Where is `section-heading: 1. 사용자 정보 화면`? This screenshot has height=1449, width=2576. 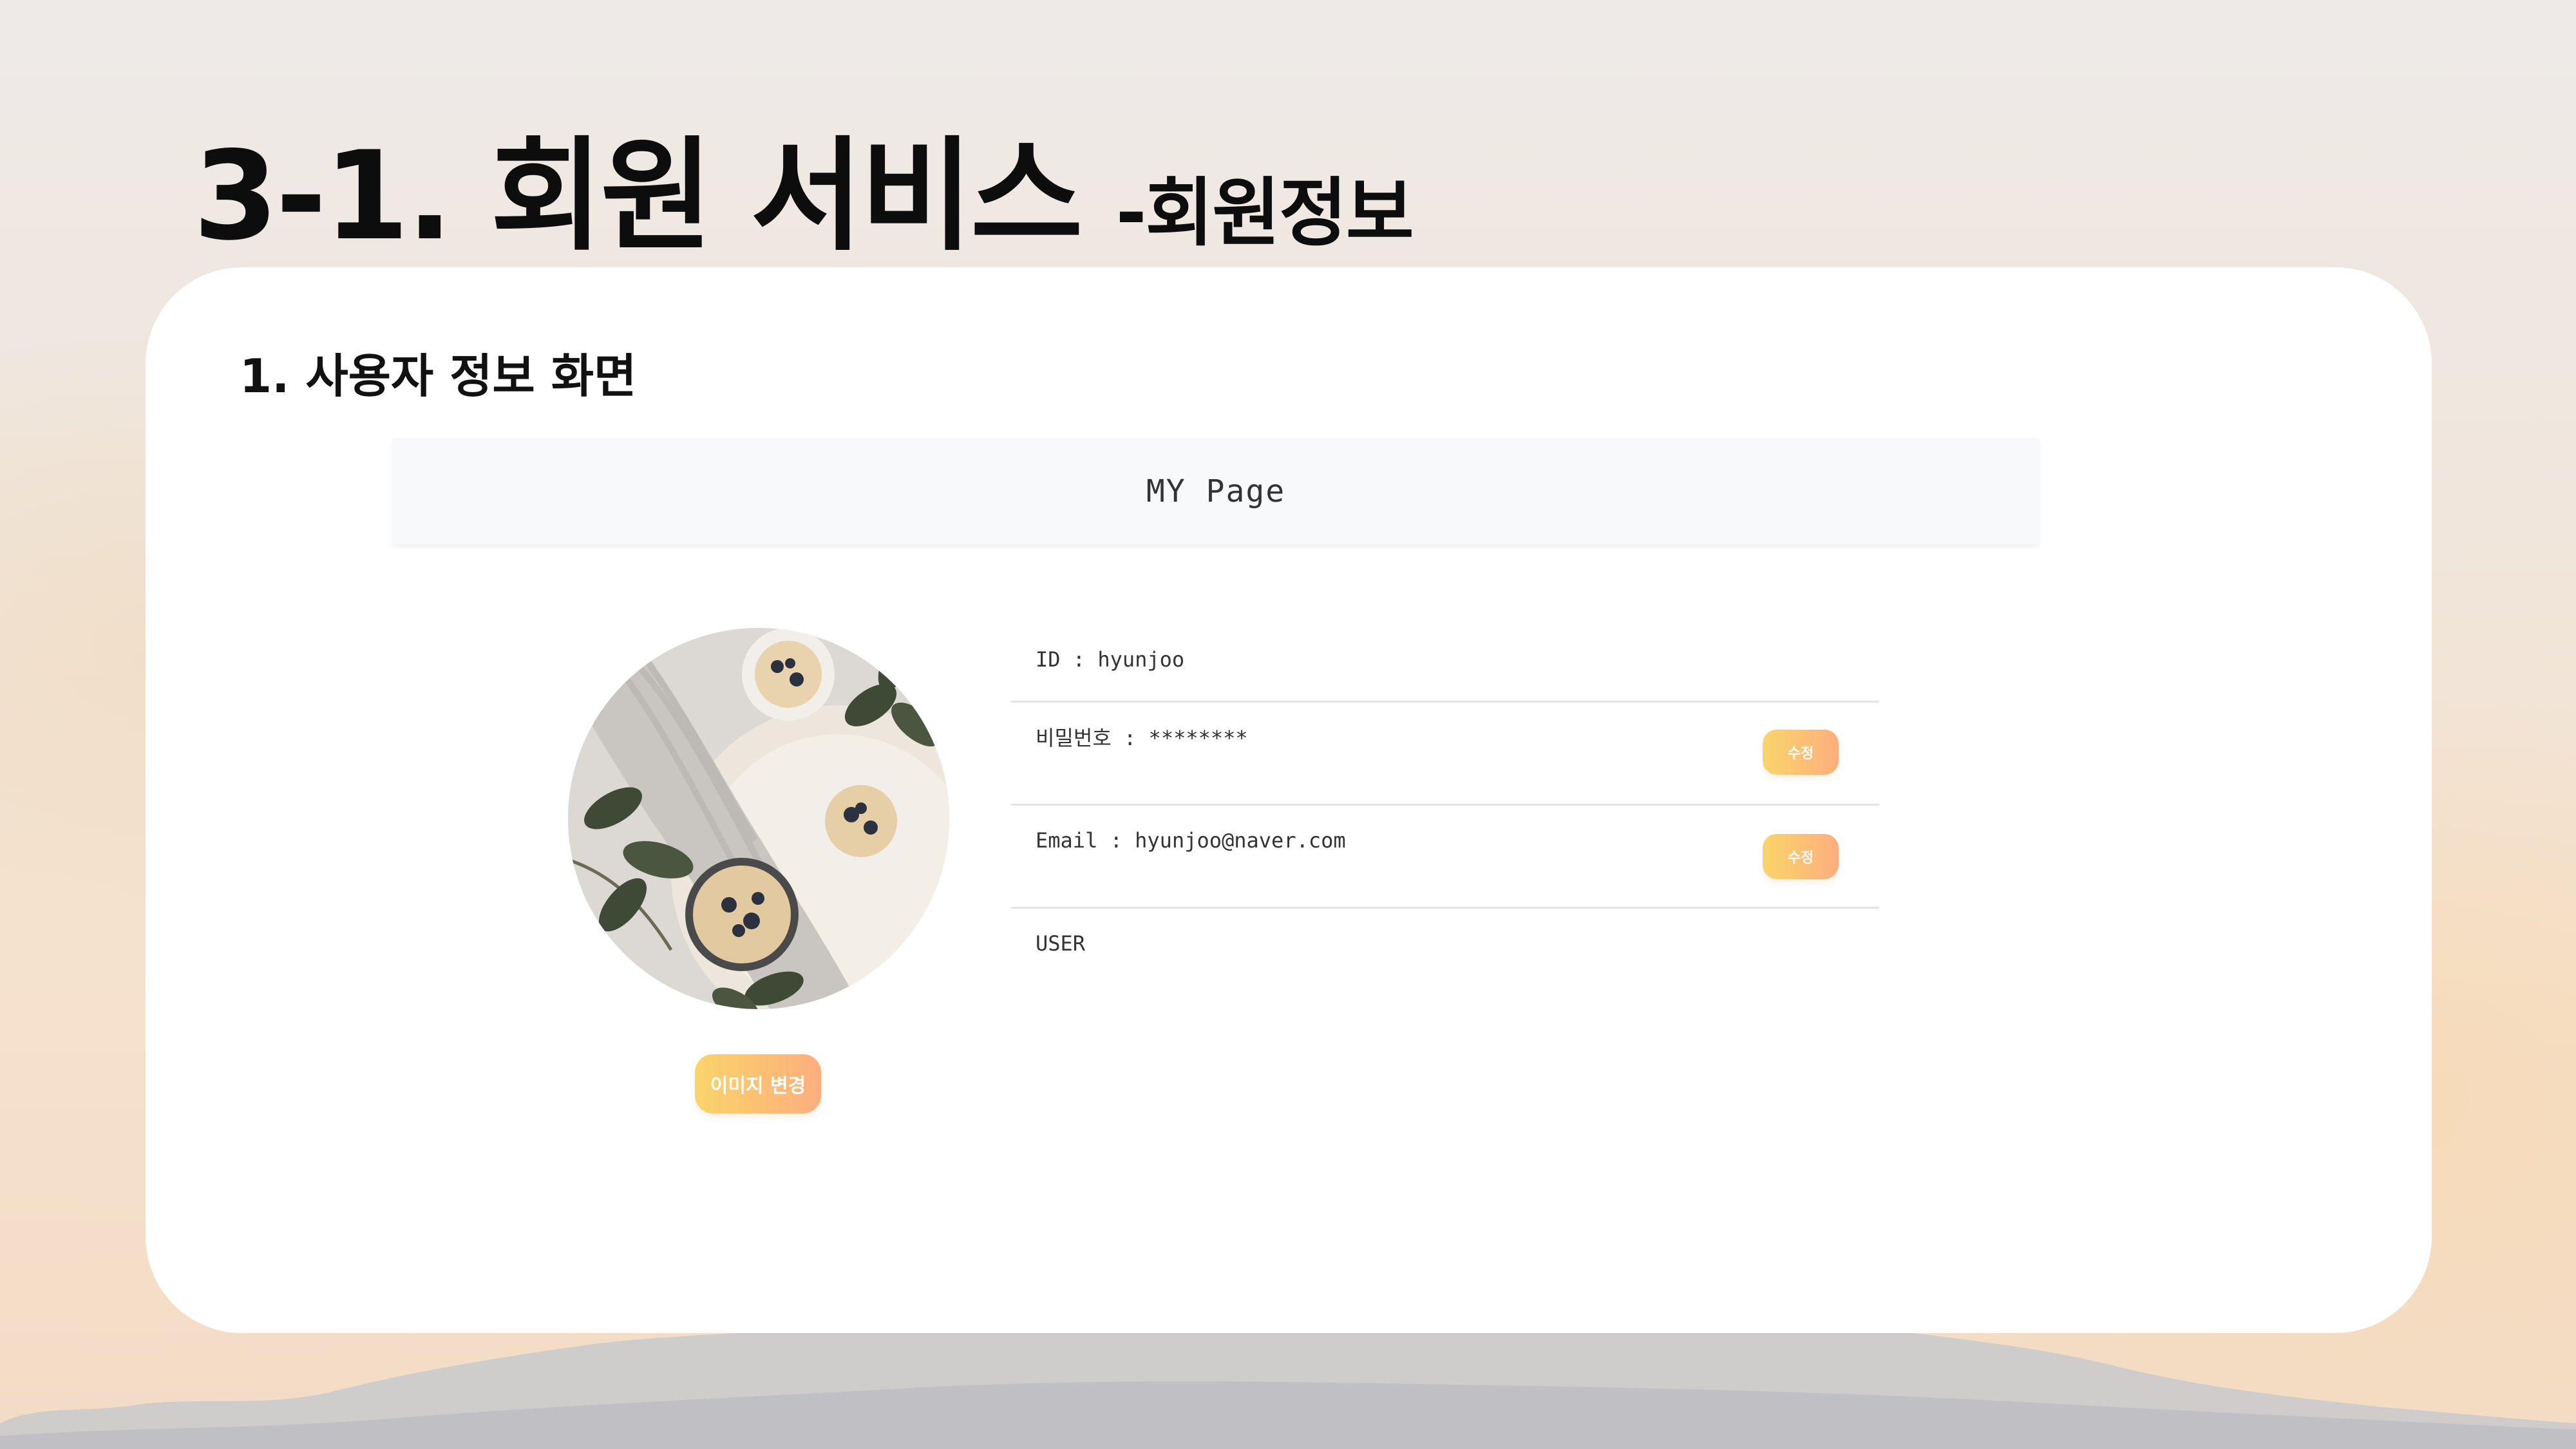
section-heading: 1. 사용자 정보 화면 is located at coordinates (438, 376).